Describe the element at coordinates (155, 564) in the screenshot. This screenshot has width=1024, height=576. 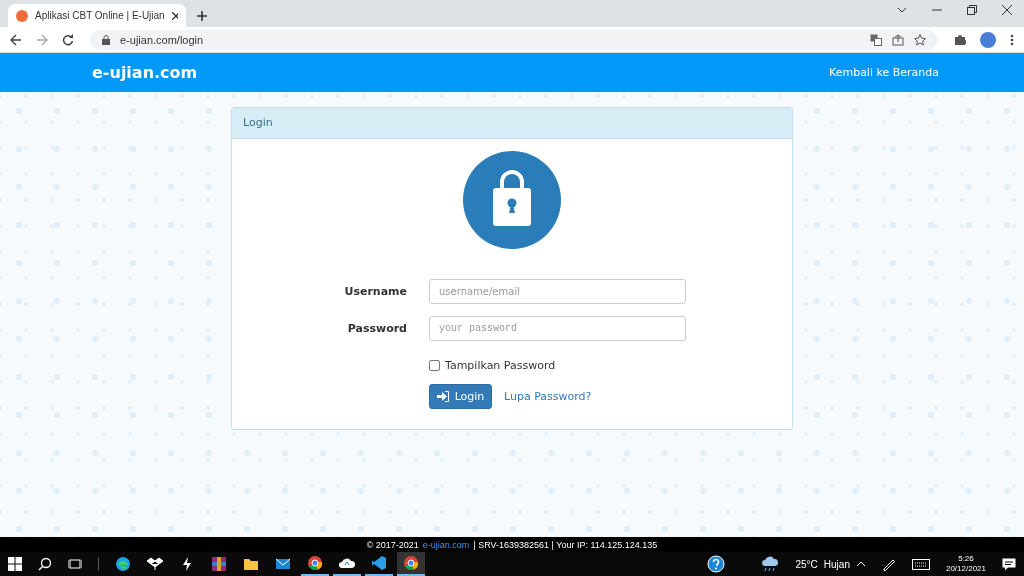
I see `box-icon` at that location.